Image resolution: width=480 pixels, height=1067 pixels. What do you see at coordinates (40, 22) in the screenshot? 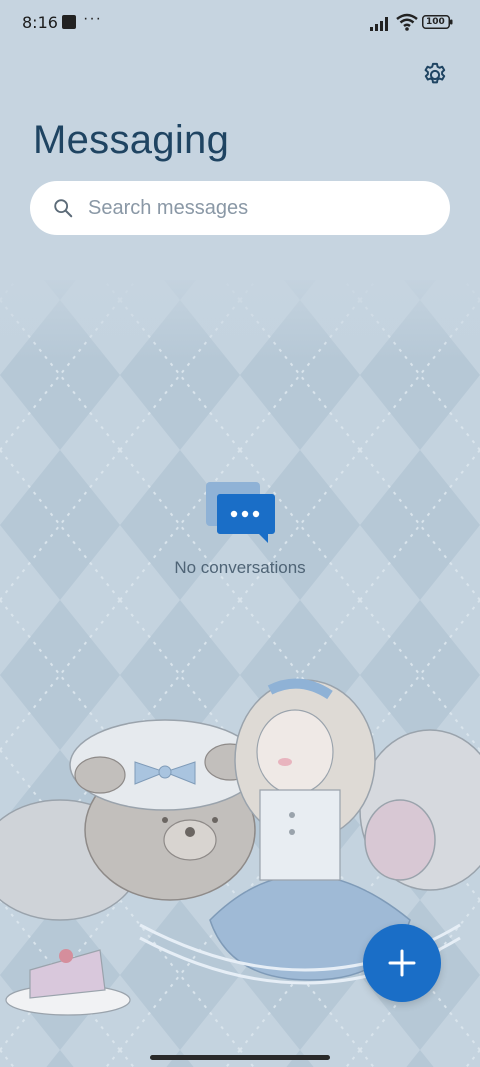
I see `status-time: 8:16` at bounding box center [40, 22].